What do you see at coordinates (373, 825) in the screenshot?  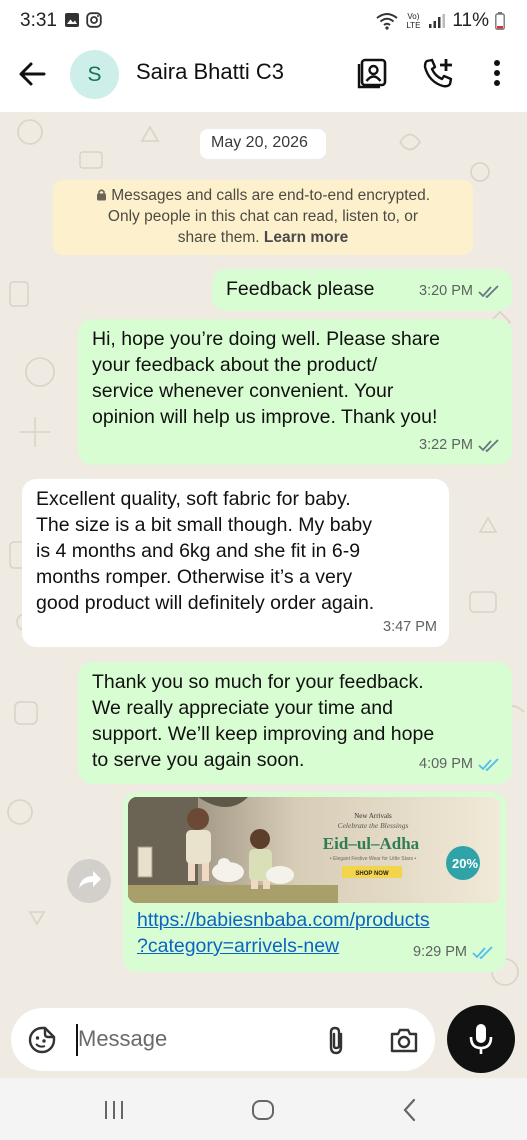 I see `banner-subtitle: Celebrate the Blessings` at bounding box center [373, 825].